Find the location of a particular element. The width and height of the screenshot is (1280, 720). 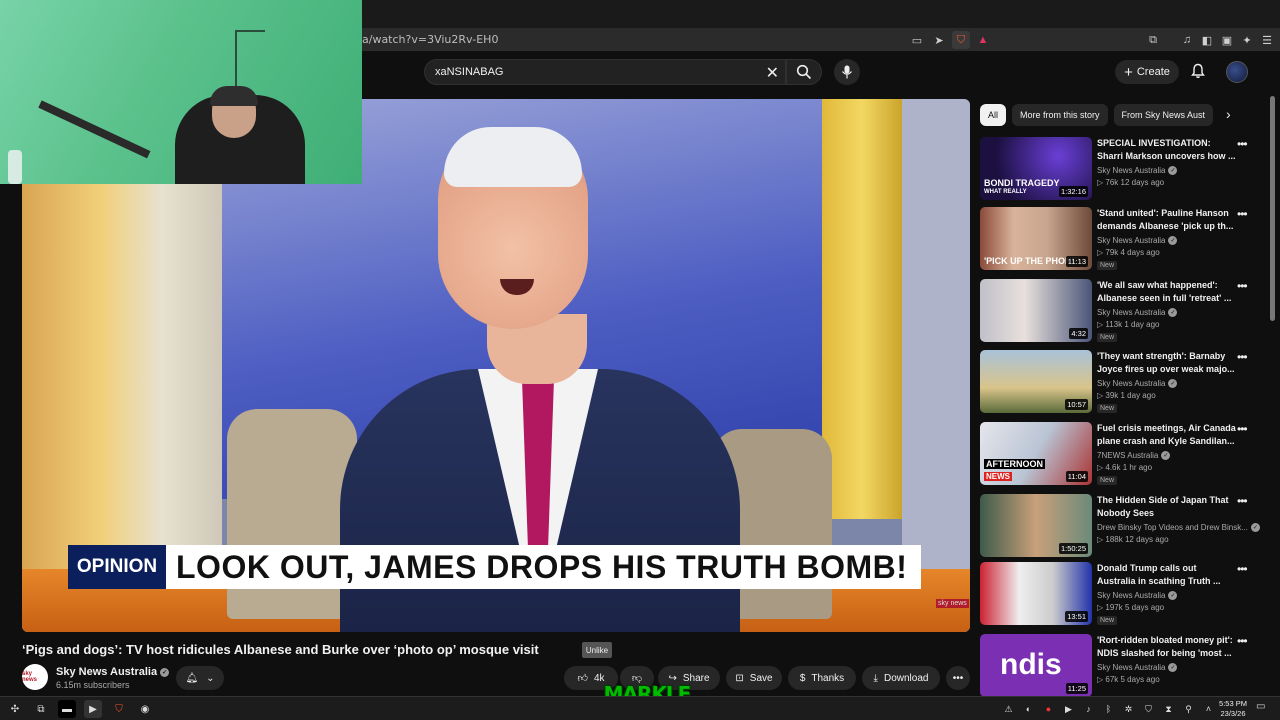

notification-center-icon: ▭ is located at coordinates (1260, 706).